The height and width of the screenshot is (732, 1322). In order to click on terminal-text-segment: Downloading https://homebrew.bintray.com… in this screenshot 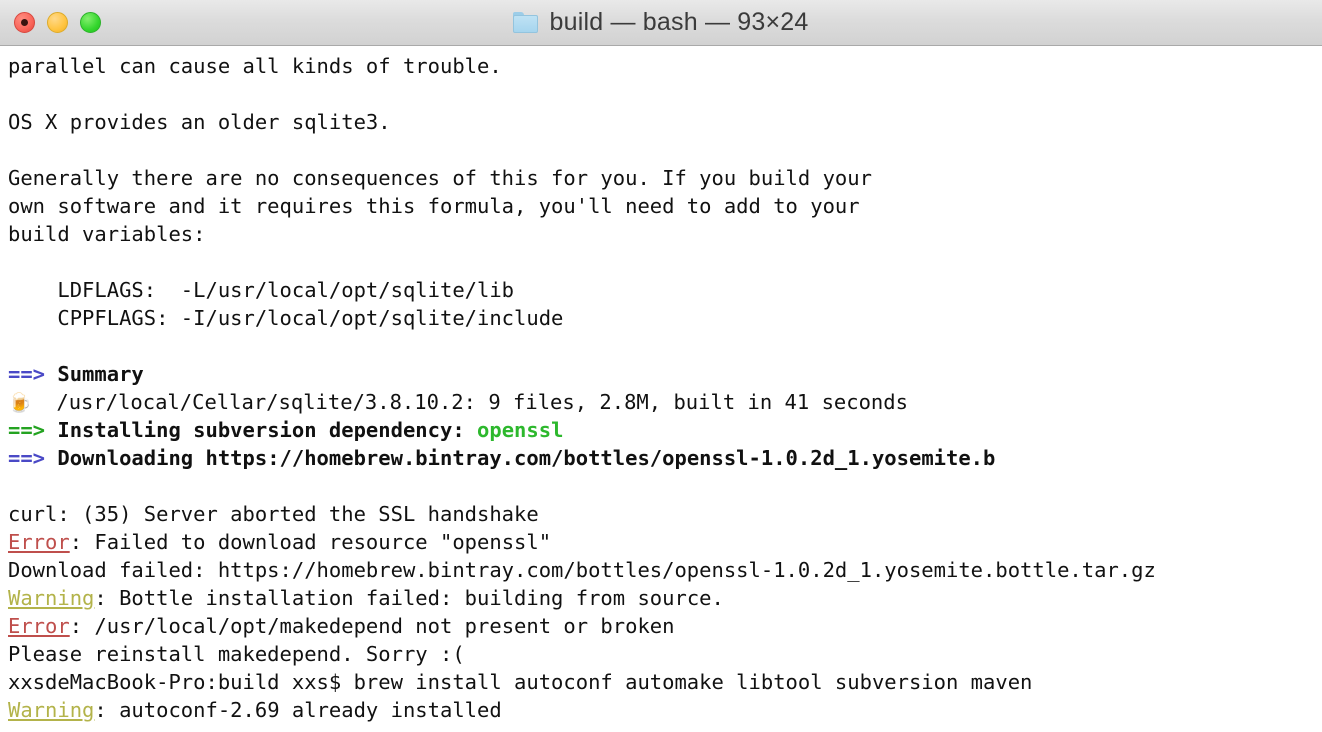, I will do `click(520, 458)`.